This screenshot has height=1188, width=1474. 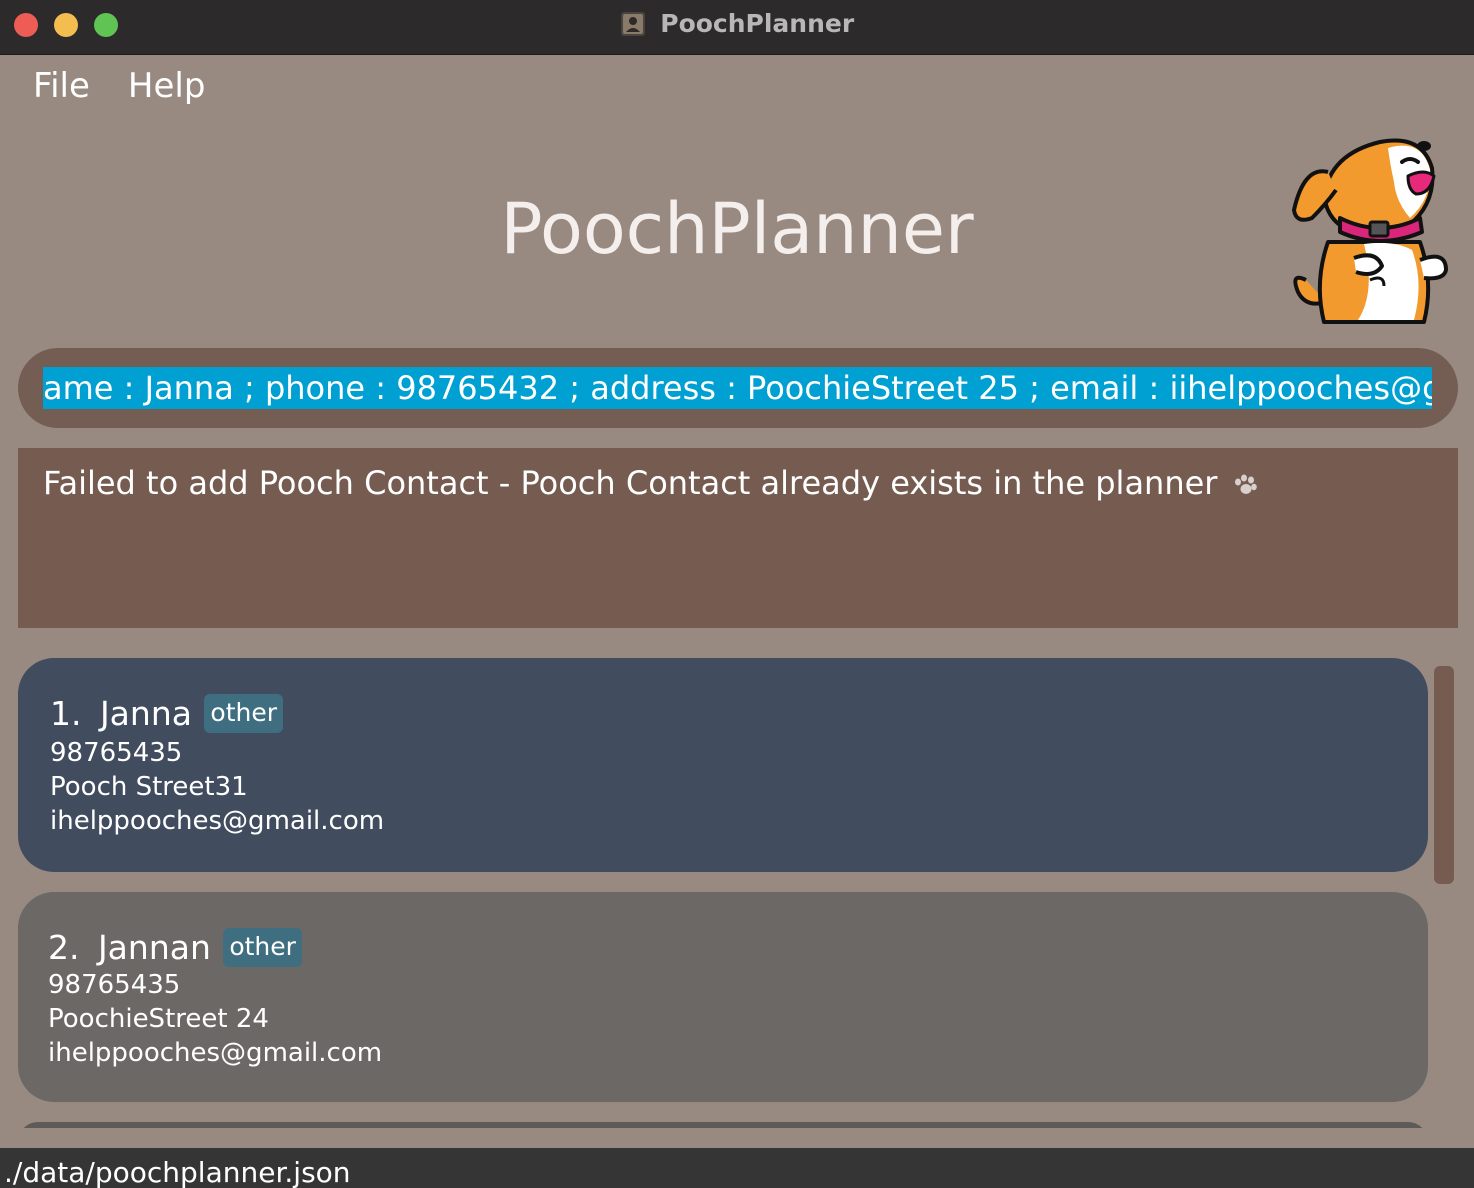 I want to click on title-bar: PoochPlanner, so click(x=737, y=27).